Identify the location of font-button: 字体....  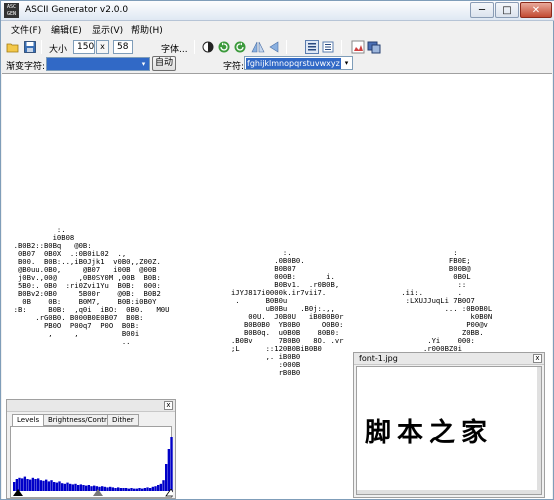
(174, 48).